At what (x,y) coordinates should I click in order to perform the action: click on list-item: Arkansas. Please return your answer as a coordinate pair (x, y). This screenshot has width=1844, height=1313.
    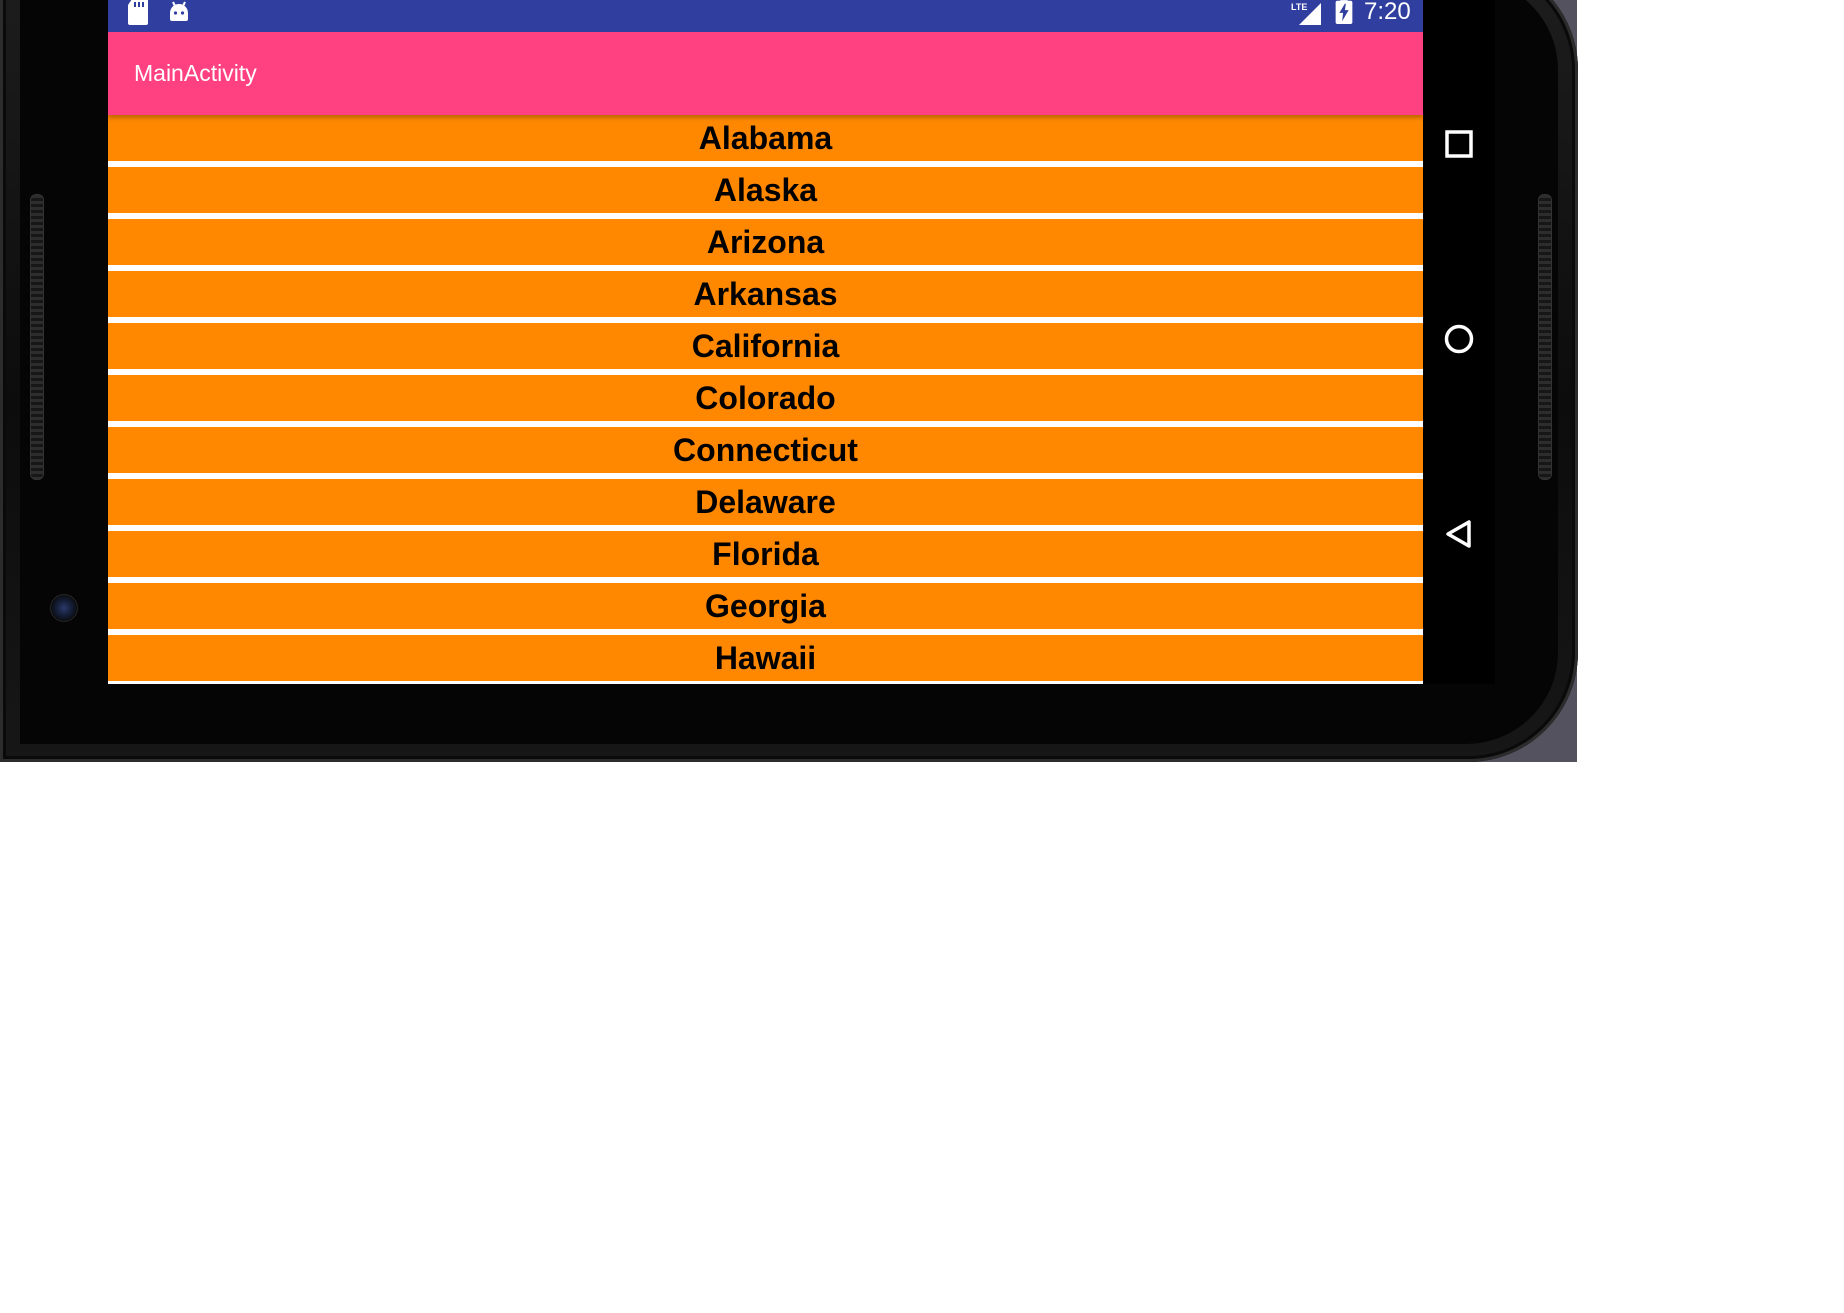
    Looking at the image, I should click on (765, 297).